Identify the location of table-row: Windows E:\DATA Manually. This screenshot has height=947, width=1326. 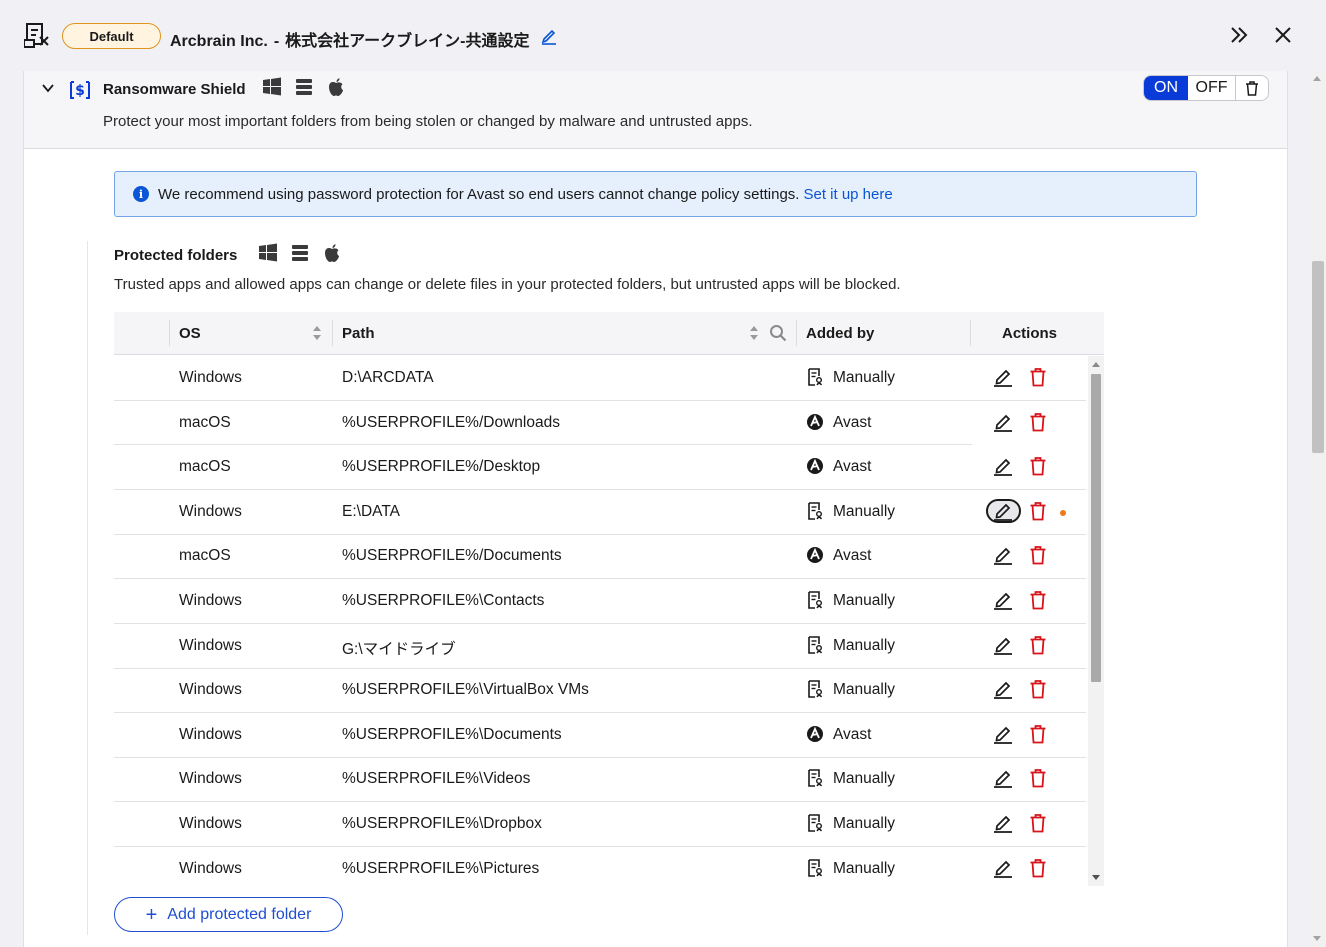
(600, 512).